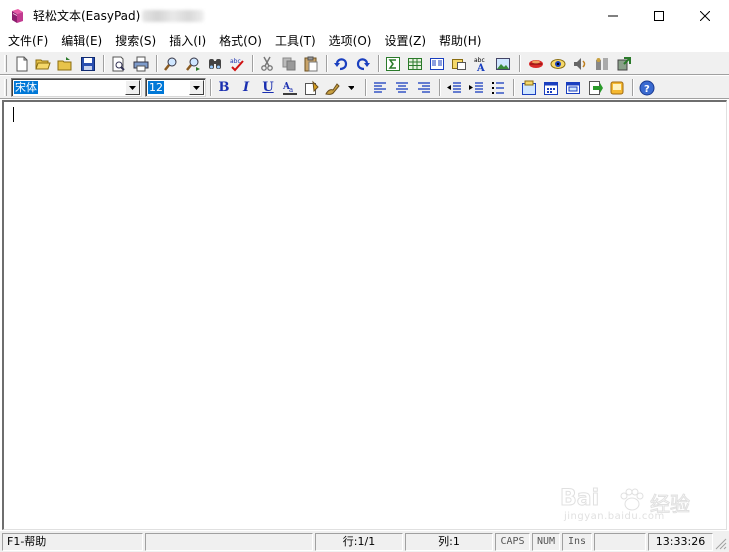  I want to click on export-button, so click(624, 63).